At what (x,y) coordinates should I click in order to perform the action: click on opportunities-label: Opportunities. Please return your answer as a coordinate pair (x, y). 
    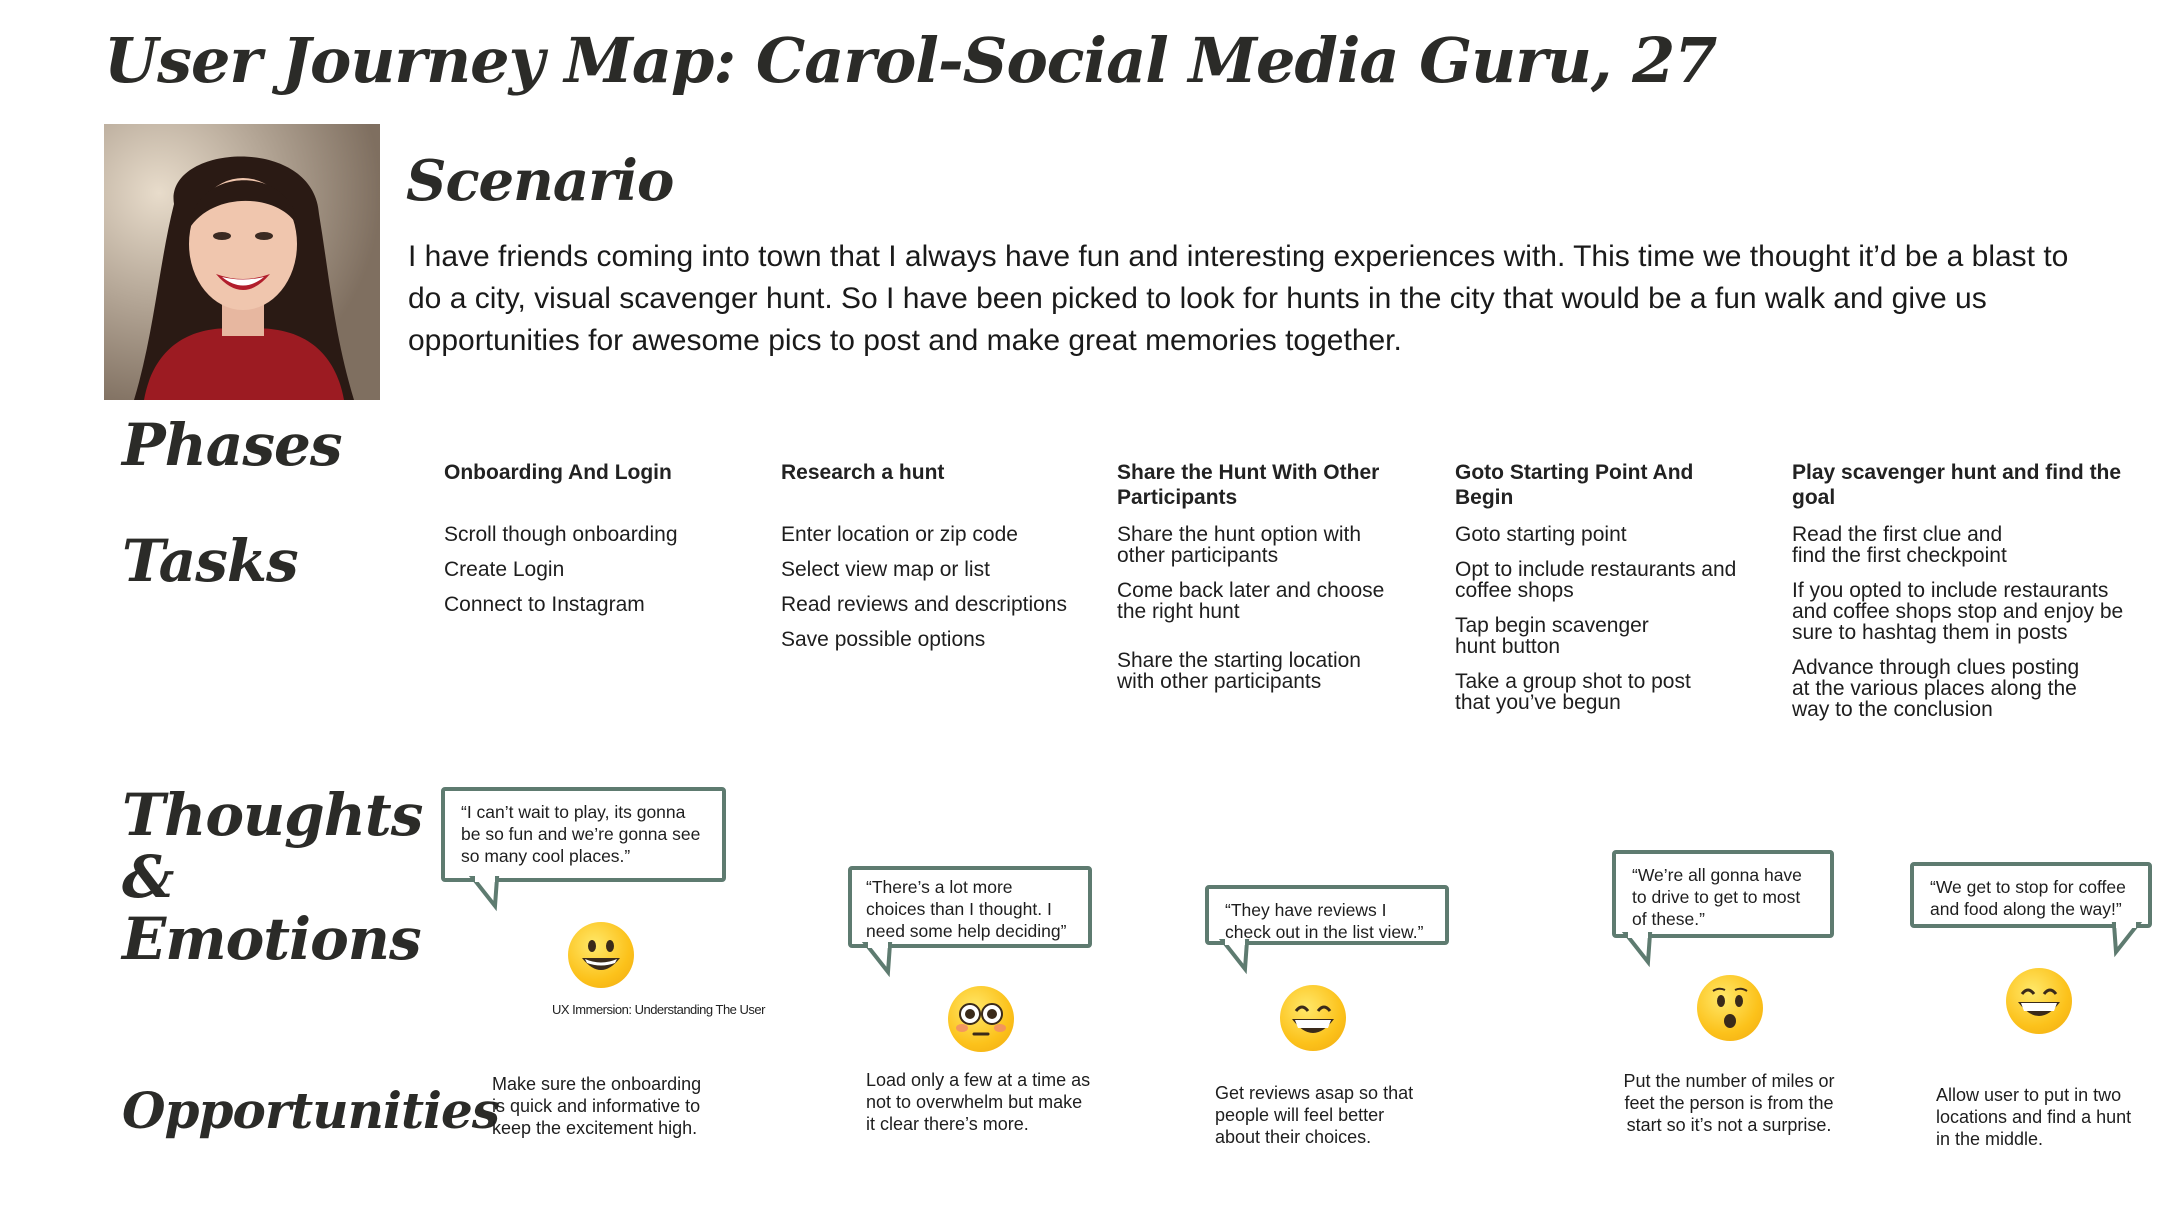
    Looking at the image, I should click on (311, 1110).